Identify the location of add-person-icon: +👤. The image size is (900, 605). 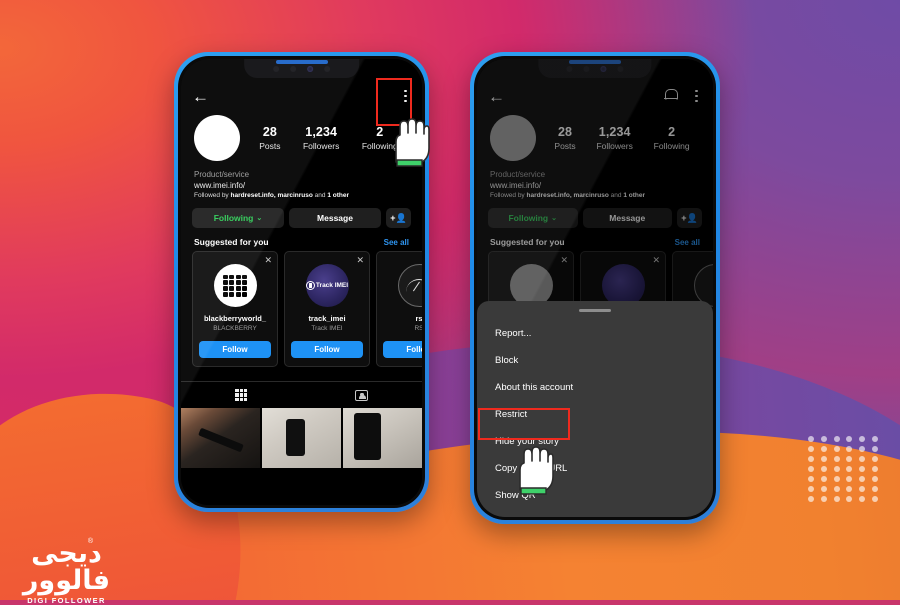
(398, 218).